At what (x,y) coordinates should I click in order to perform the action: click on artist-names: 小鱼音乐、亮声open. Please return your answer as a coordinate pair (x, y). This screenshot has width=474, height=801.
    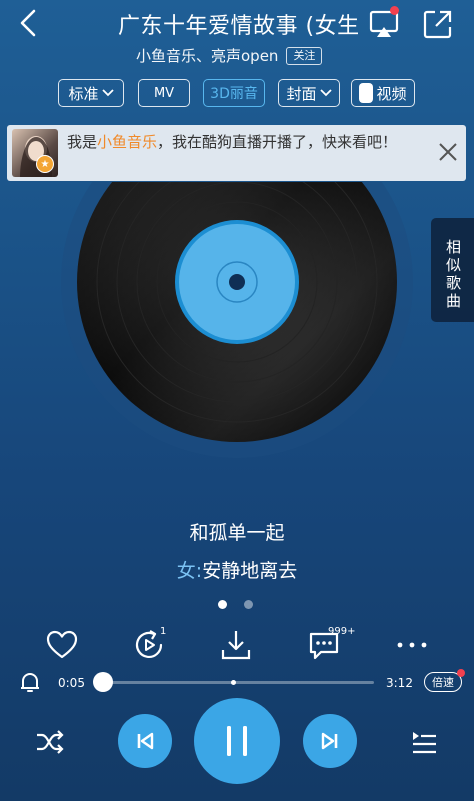
    Looking at the image, I should click on (207, 55).